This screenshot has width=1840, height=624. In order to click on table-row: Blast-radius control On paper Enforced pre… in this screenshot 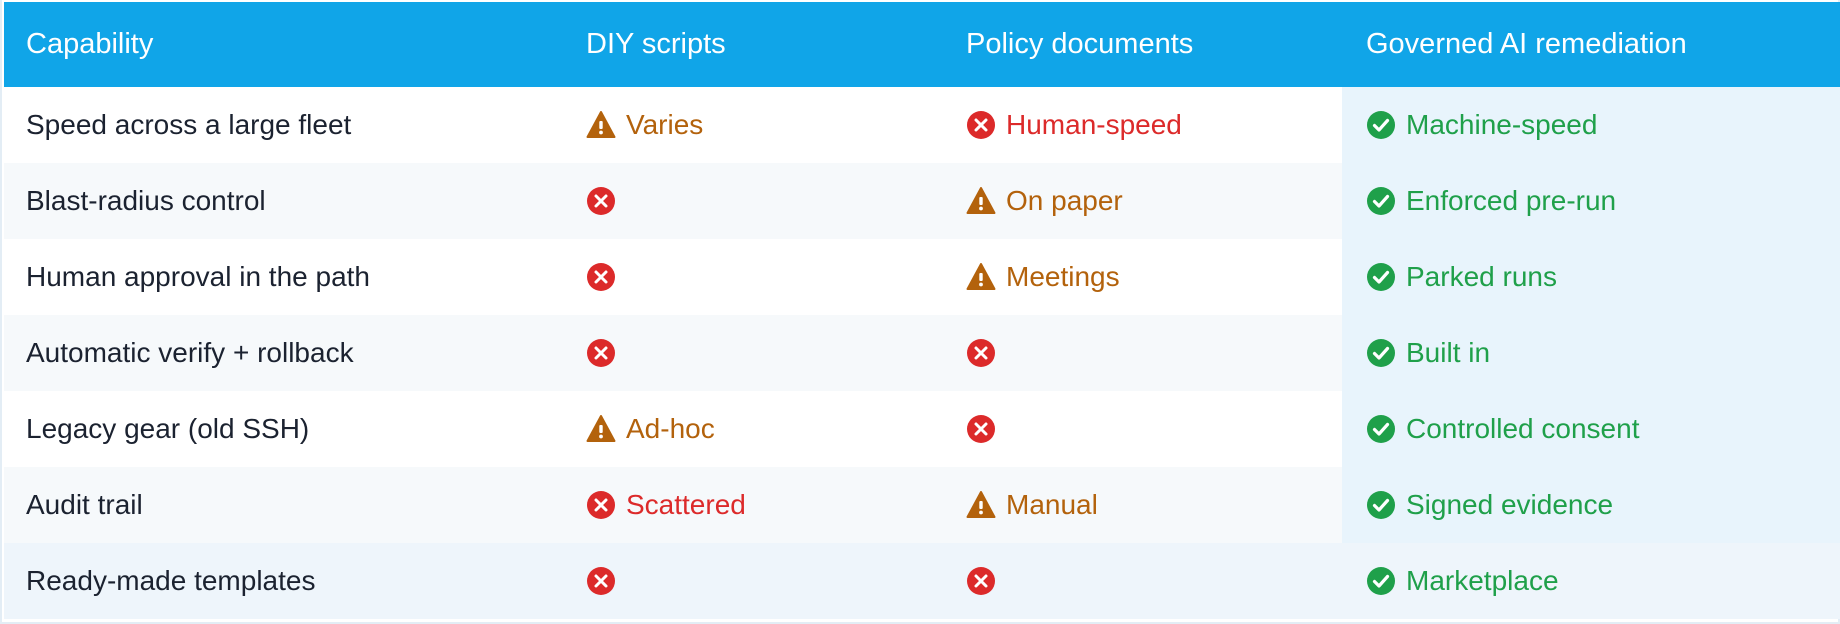, I will do `click(922, 201)`.